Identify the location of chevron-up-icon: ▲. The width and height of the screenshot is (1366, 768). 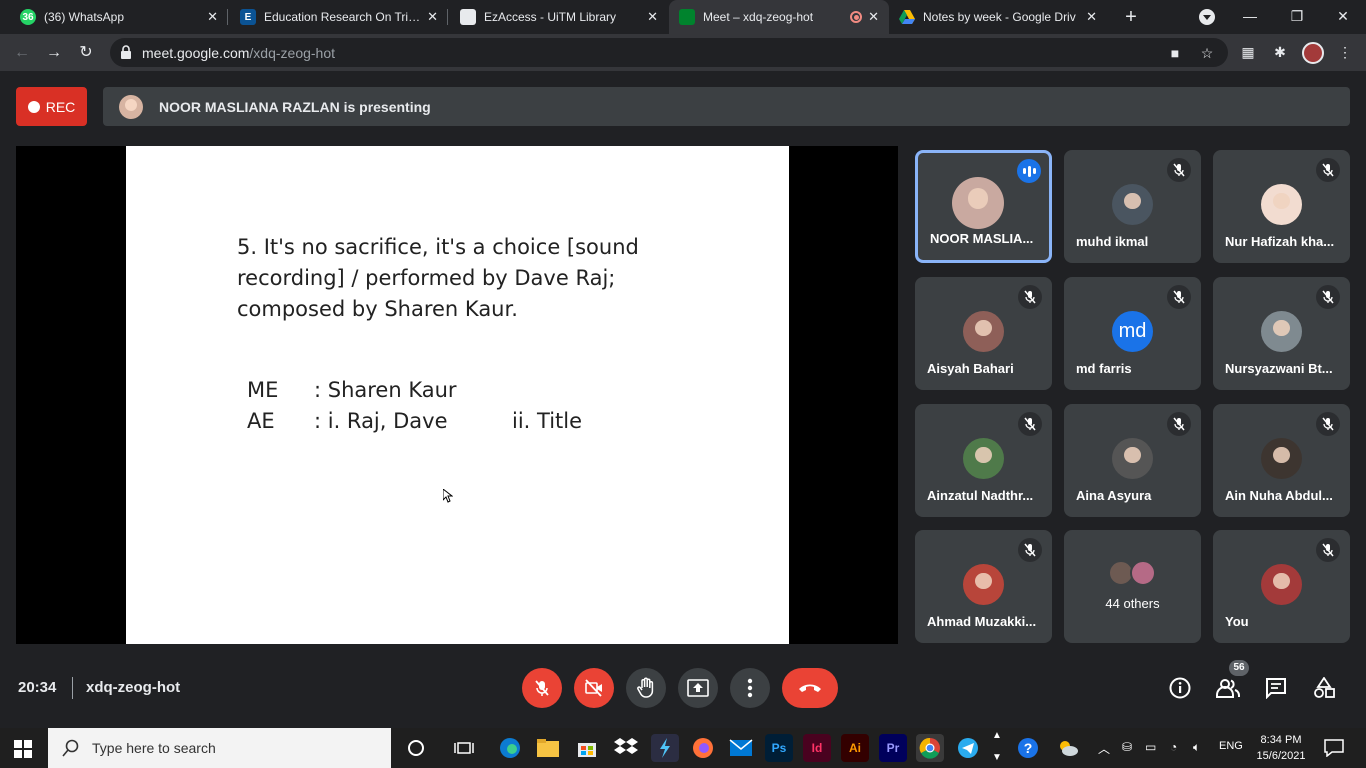
(997, 735).